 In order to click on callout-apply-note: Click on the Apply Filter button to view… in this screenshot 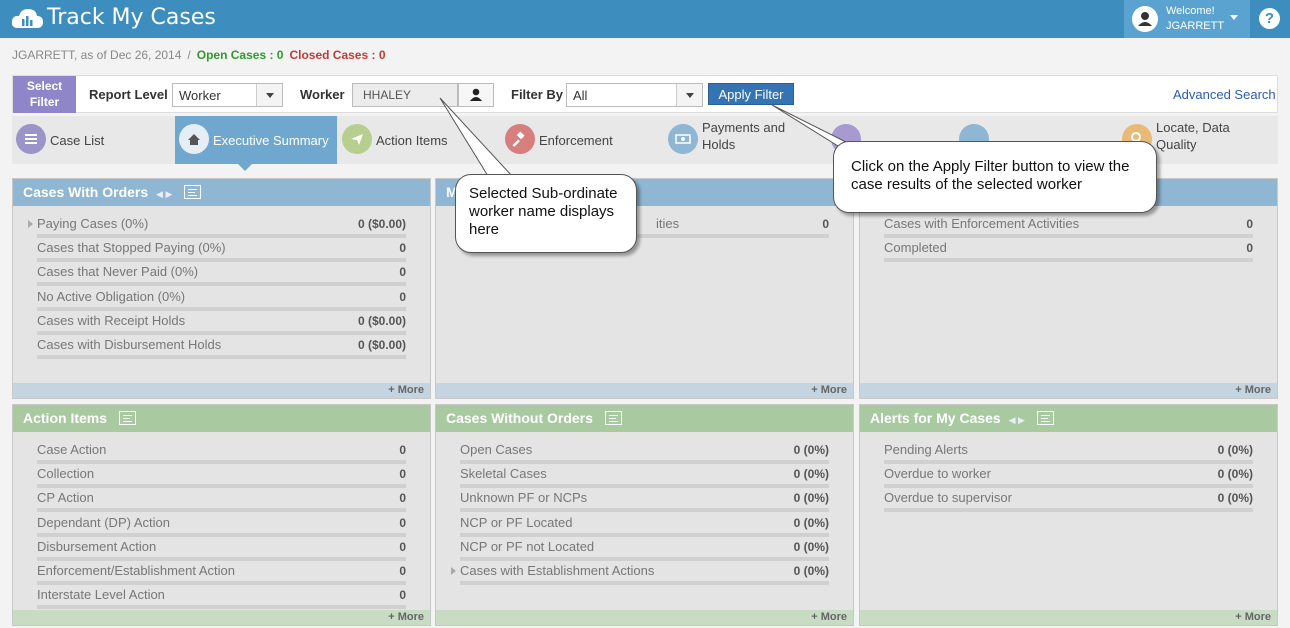, I will do `click(995, 177)`.